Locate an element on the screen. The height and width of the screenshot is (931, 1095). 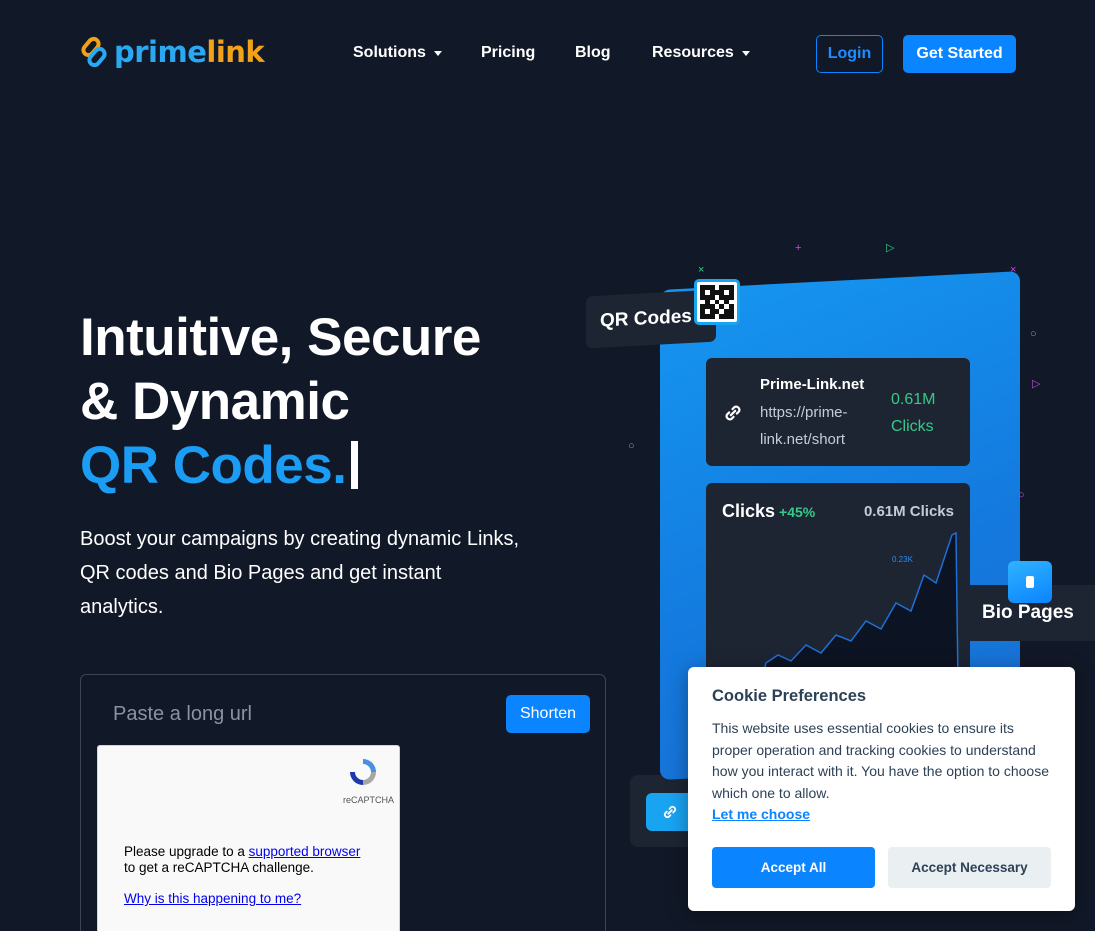
link-card-clicks: 0.61M Clicks is located at coordinates (913, 413).